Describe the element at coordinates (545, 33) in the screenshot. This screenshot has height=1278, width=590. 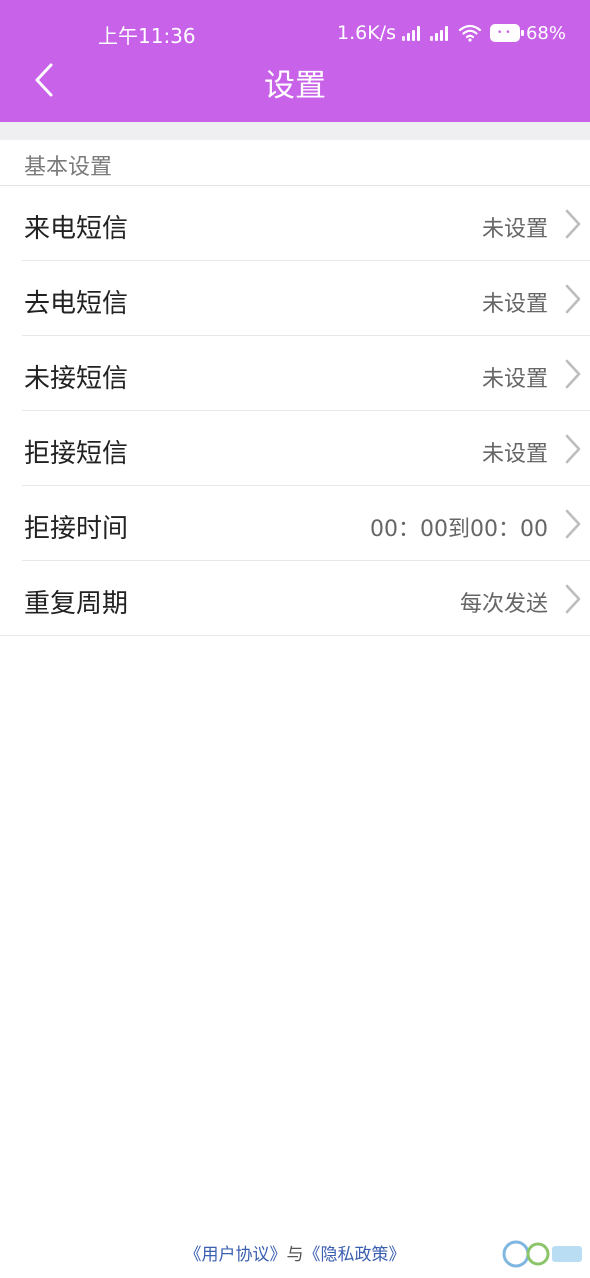
I see `battery-percent: 68%` at that location.